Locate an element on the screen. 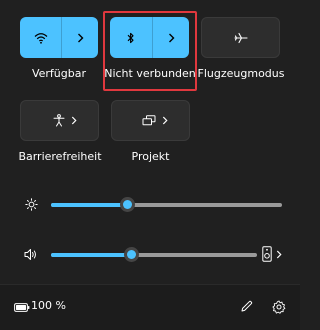 Image resolution: width=320 pixels, height=330 pixels. quick-settings-footer: 100 % is located at coordinates (150, 307).